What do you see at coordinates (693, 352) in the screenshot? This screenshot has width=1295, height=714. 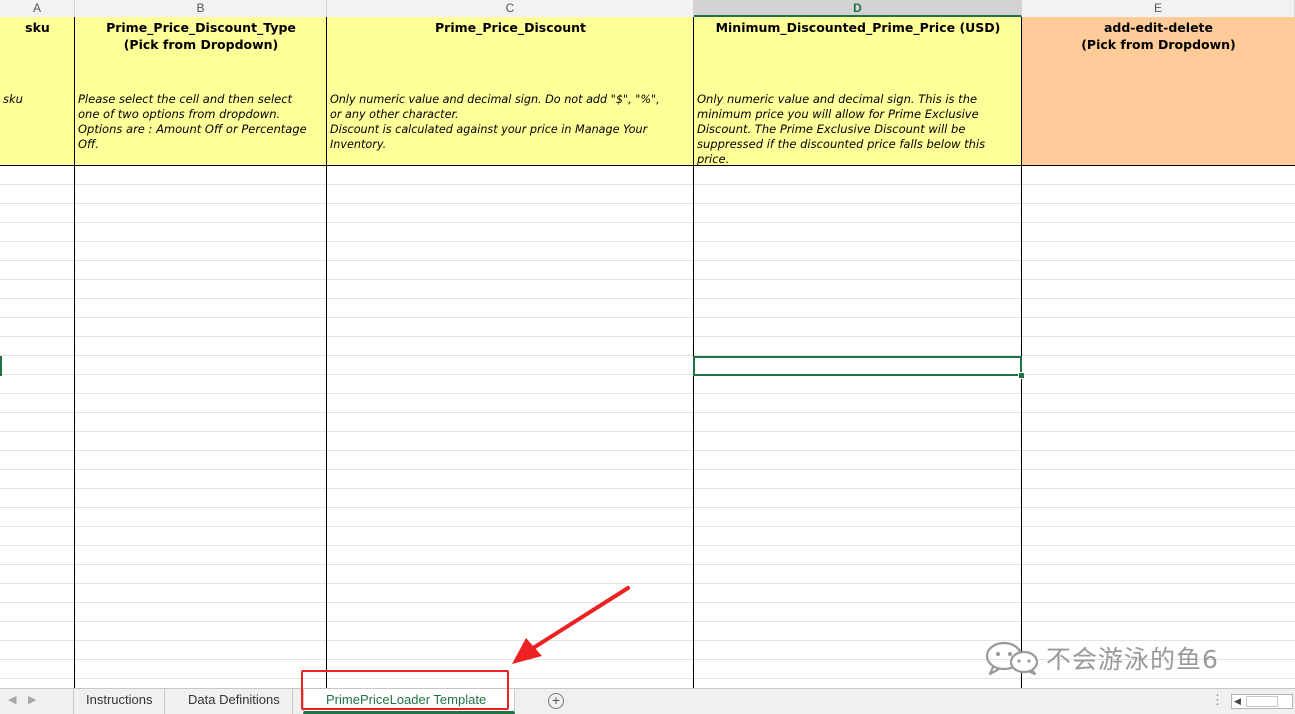 I see `column-border-c` at bounding box center [693, 352].